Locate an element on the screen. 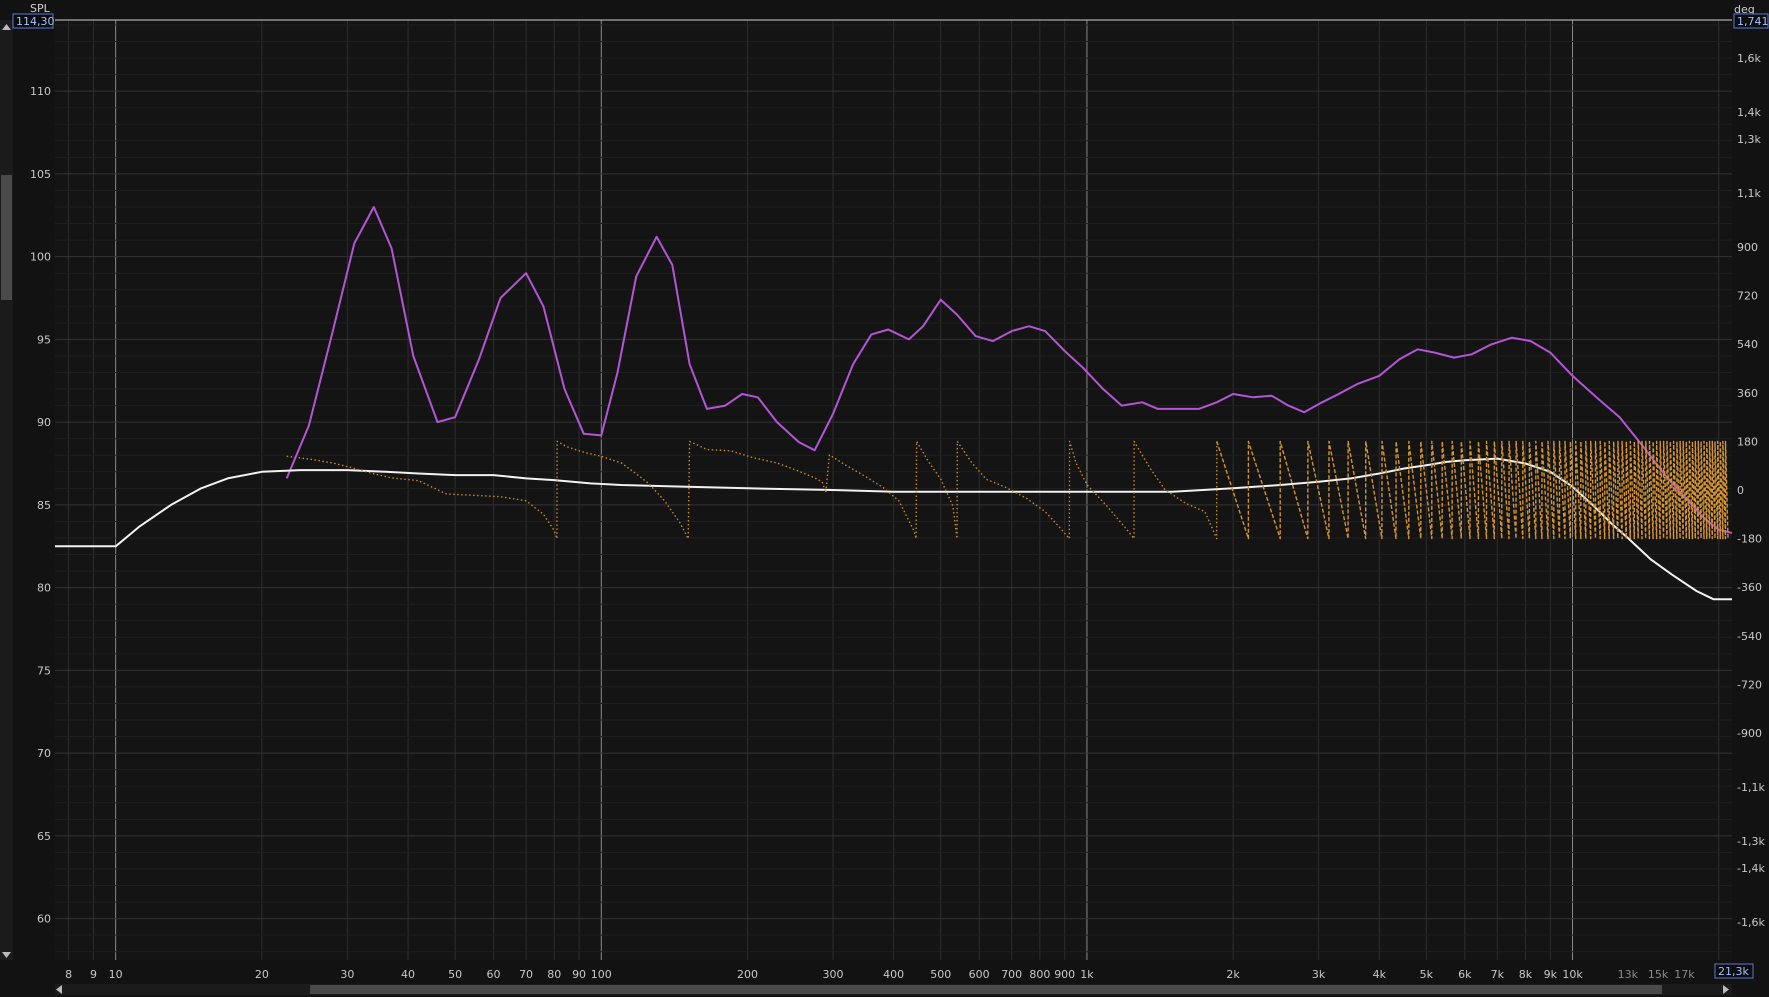 The height and width of the screenshot is (997, 1769). x-tick-label: 15k is located at coordinates (1658, 974).